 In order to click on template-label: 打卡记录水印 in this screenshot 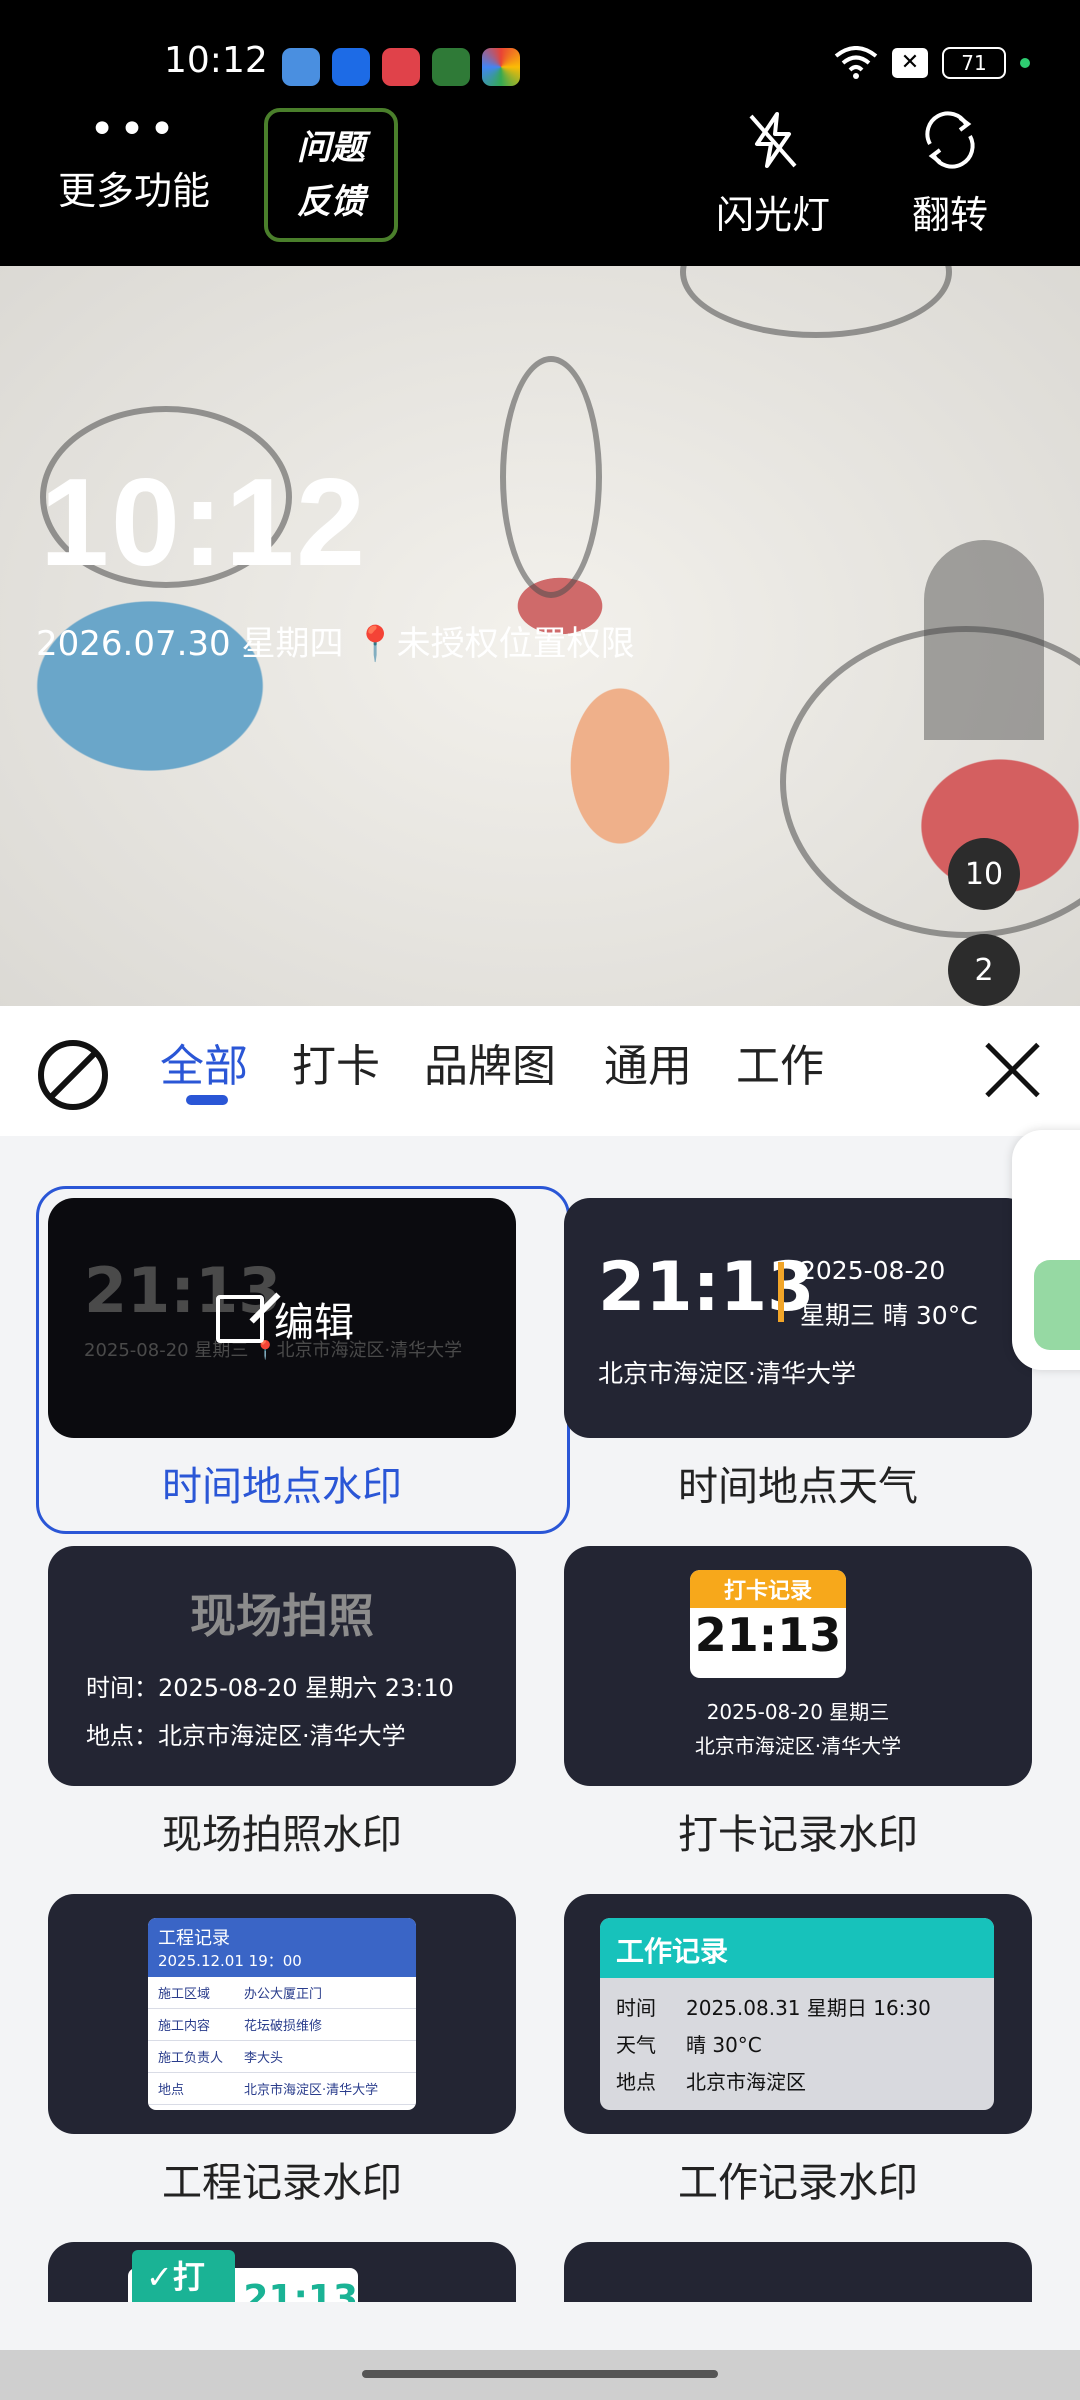, I will do `click(798, 1835)`.